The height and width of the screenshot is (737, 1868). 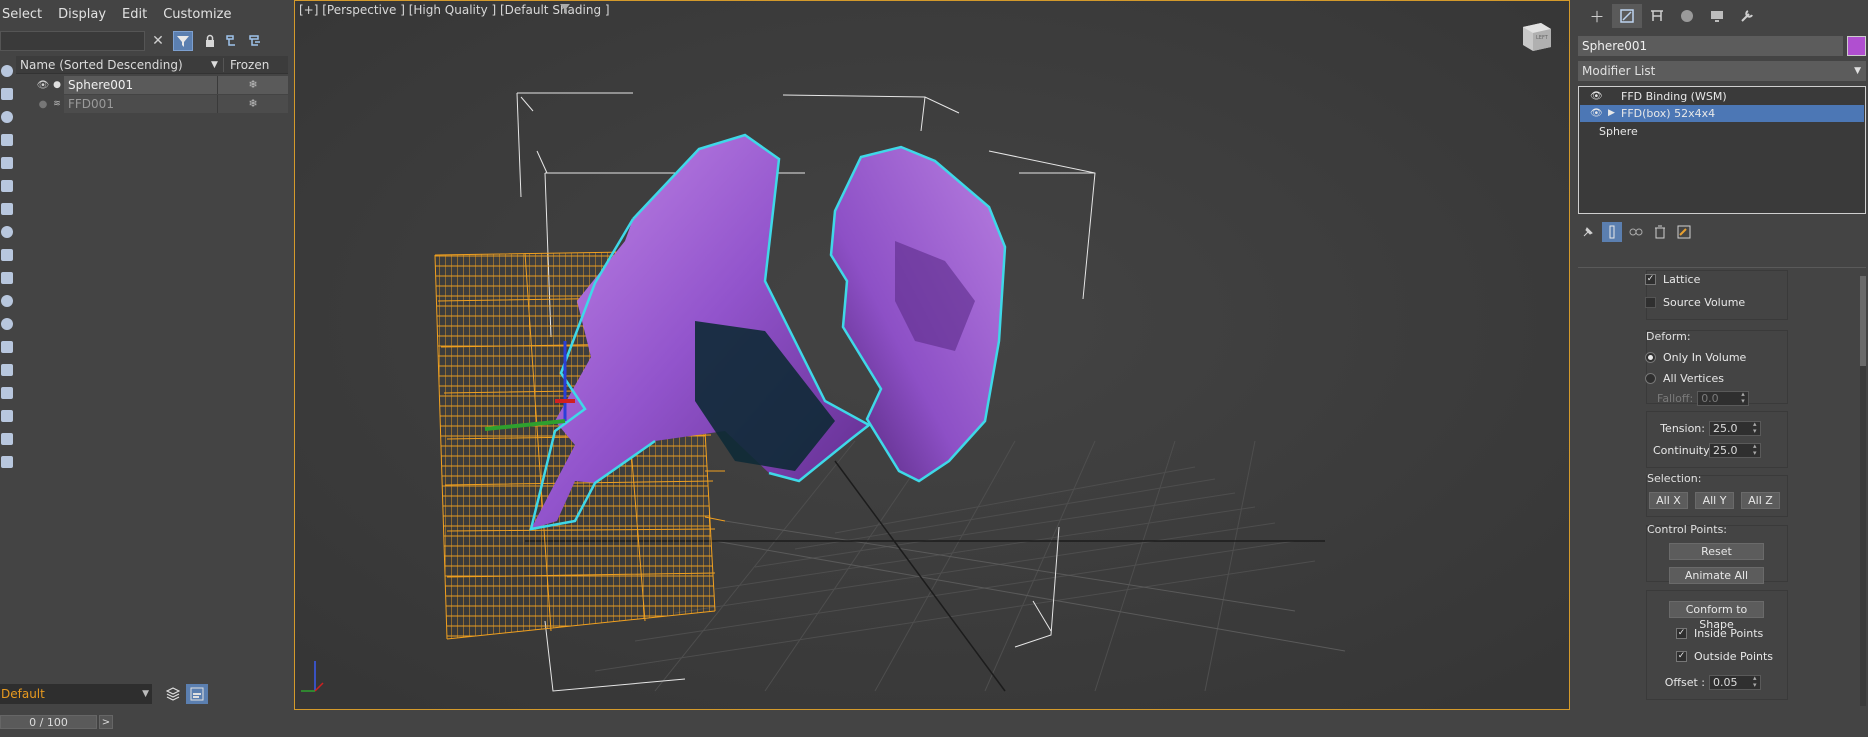 What do you see at coordinates (255, 41) in the screenshot?
I see `layer-hierarchy-icon` at bounding box center [255, 41].